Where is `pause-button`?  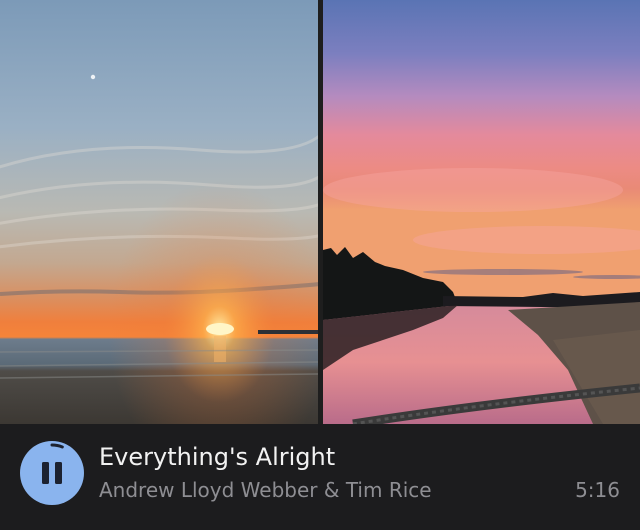
pause-button is located at coordinates (52, 473).